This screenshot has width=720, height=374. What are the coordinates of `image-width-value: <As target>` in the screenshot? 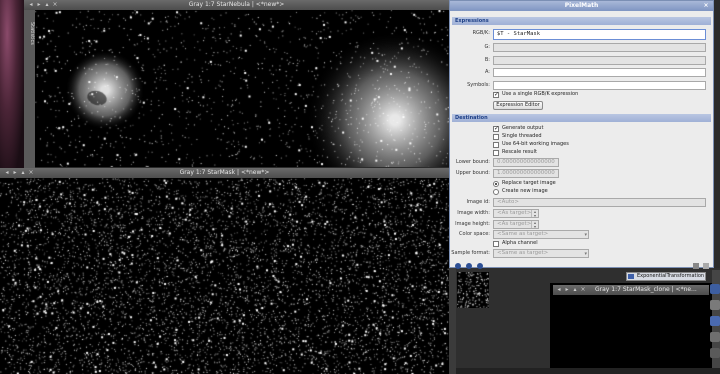 It's located at (514, 213).